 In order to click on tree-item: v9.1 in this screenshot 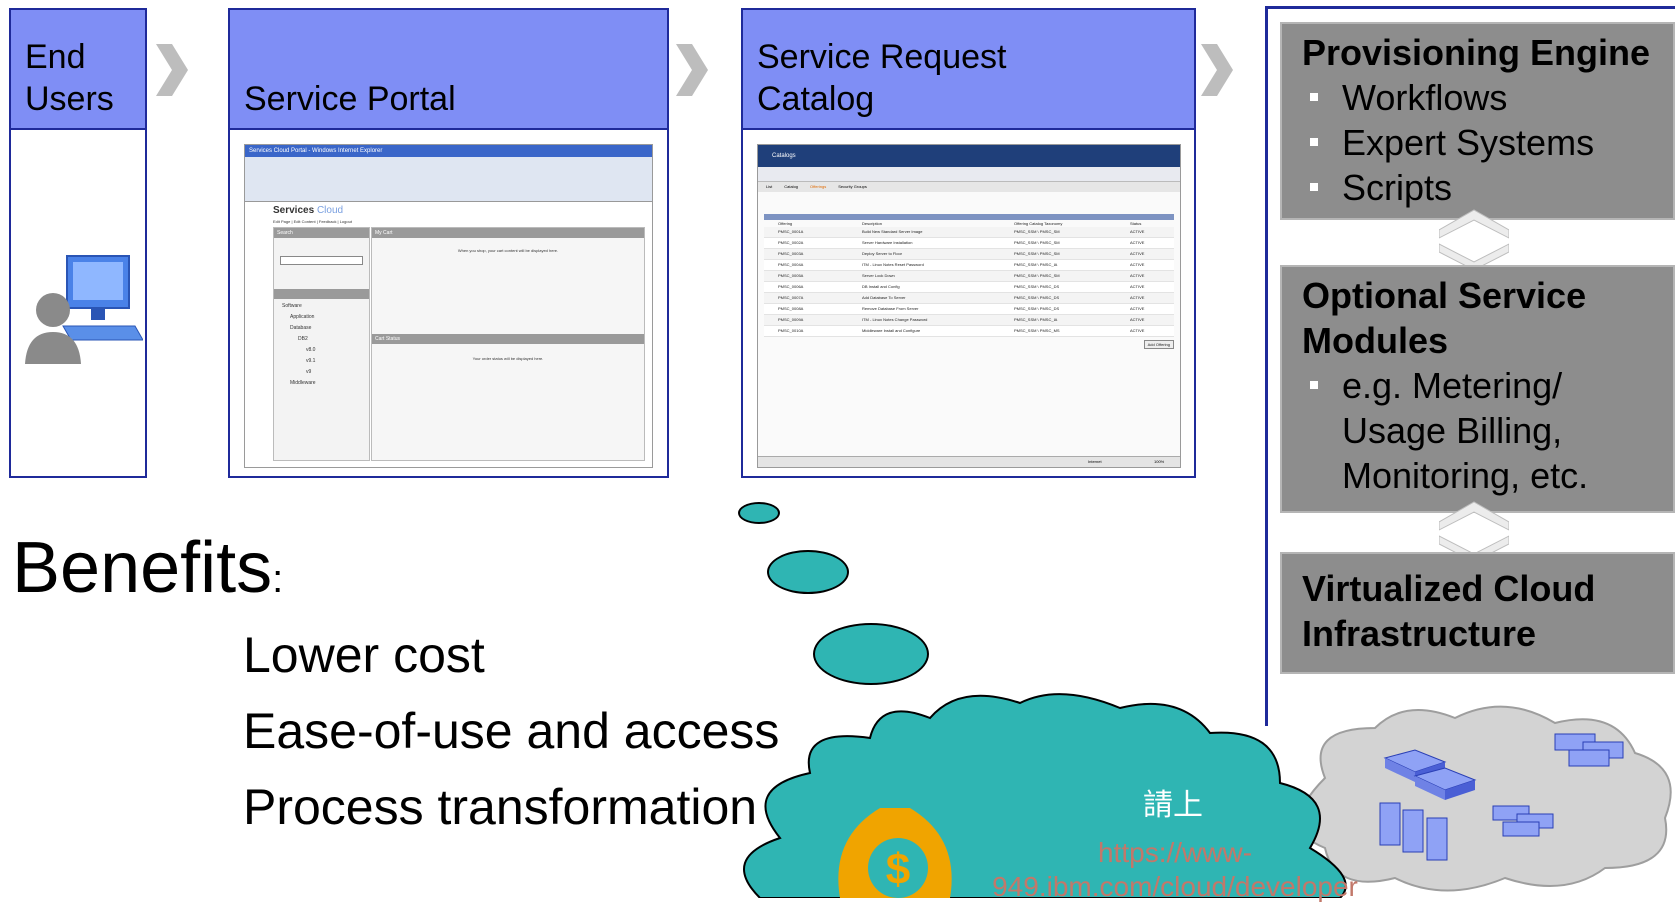, I will do `click(325, 361)`.